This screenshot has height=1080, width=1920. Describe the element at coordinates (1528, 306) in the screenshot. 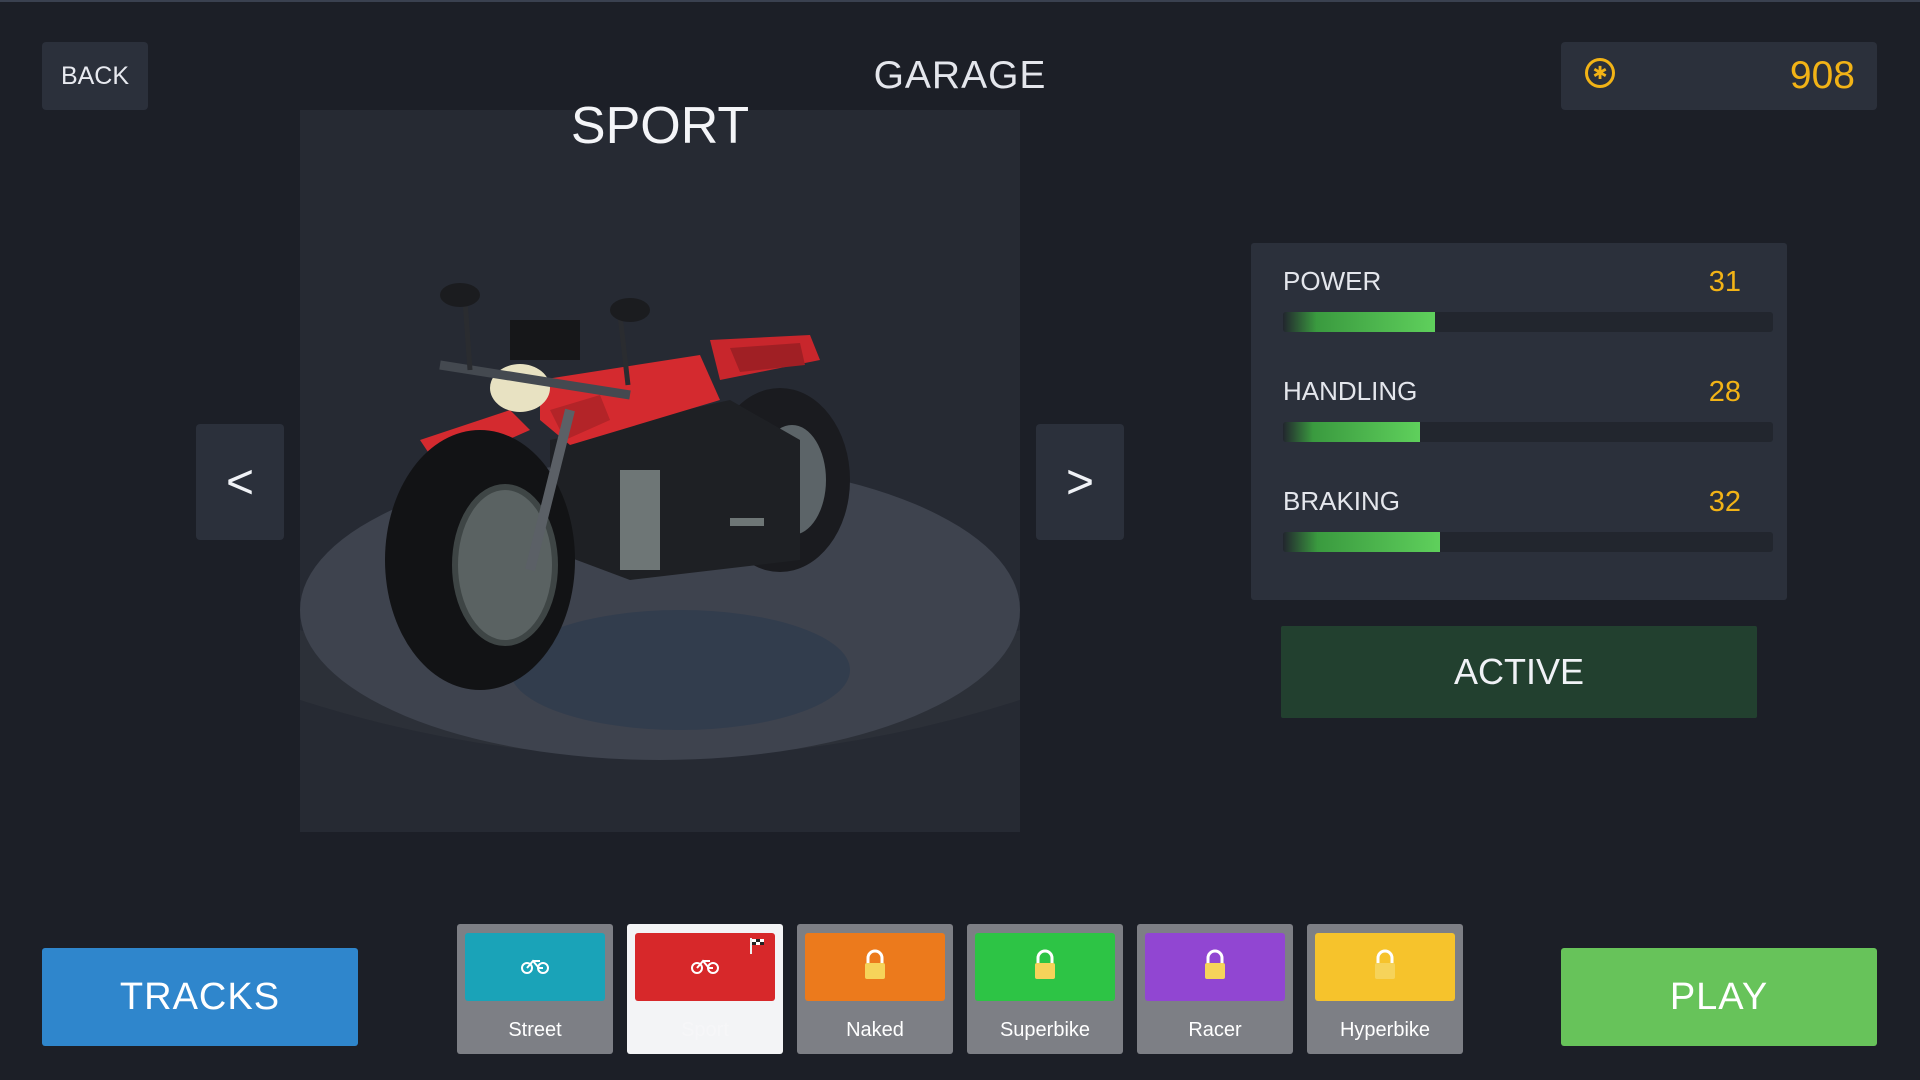

I see `stat-power: POWER 31` at that location.